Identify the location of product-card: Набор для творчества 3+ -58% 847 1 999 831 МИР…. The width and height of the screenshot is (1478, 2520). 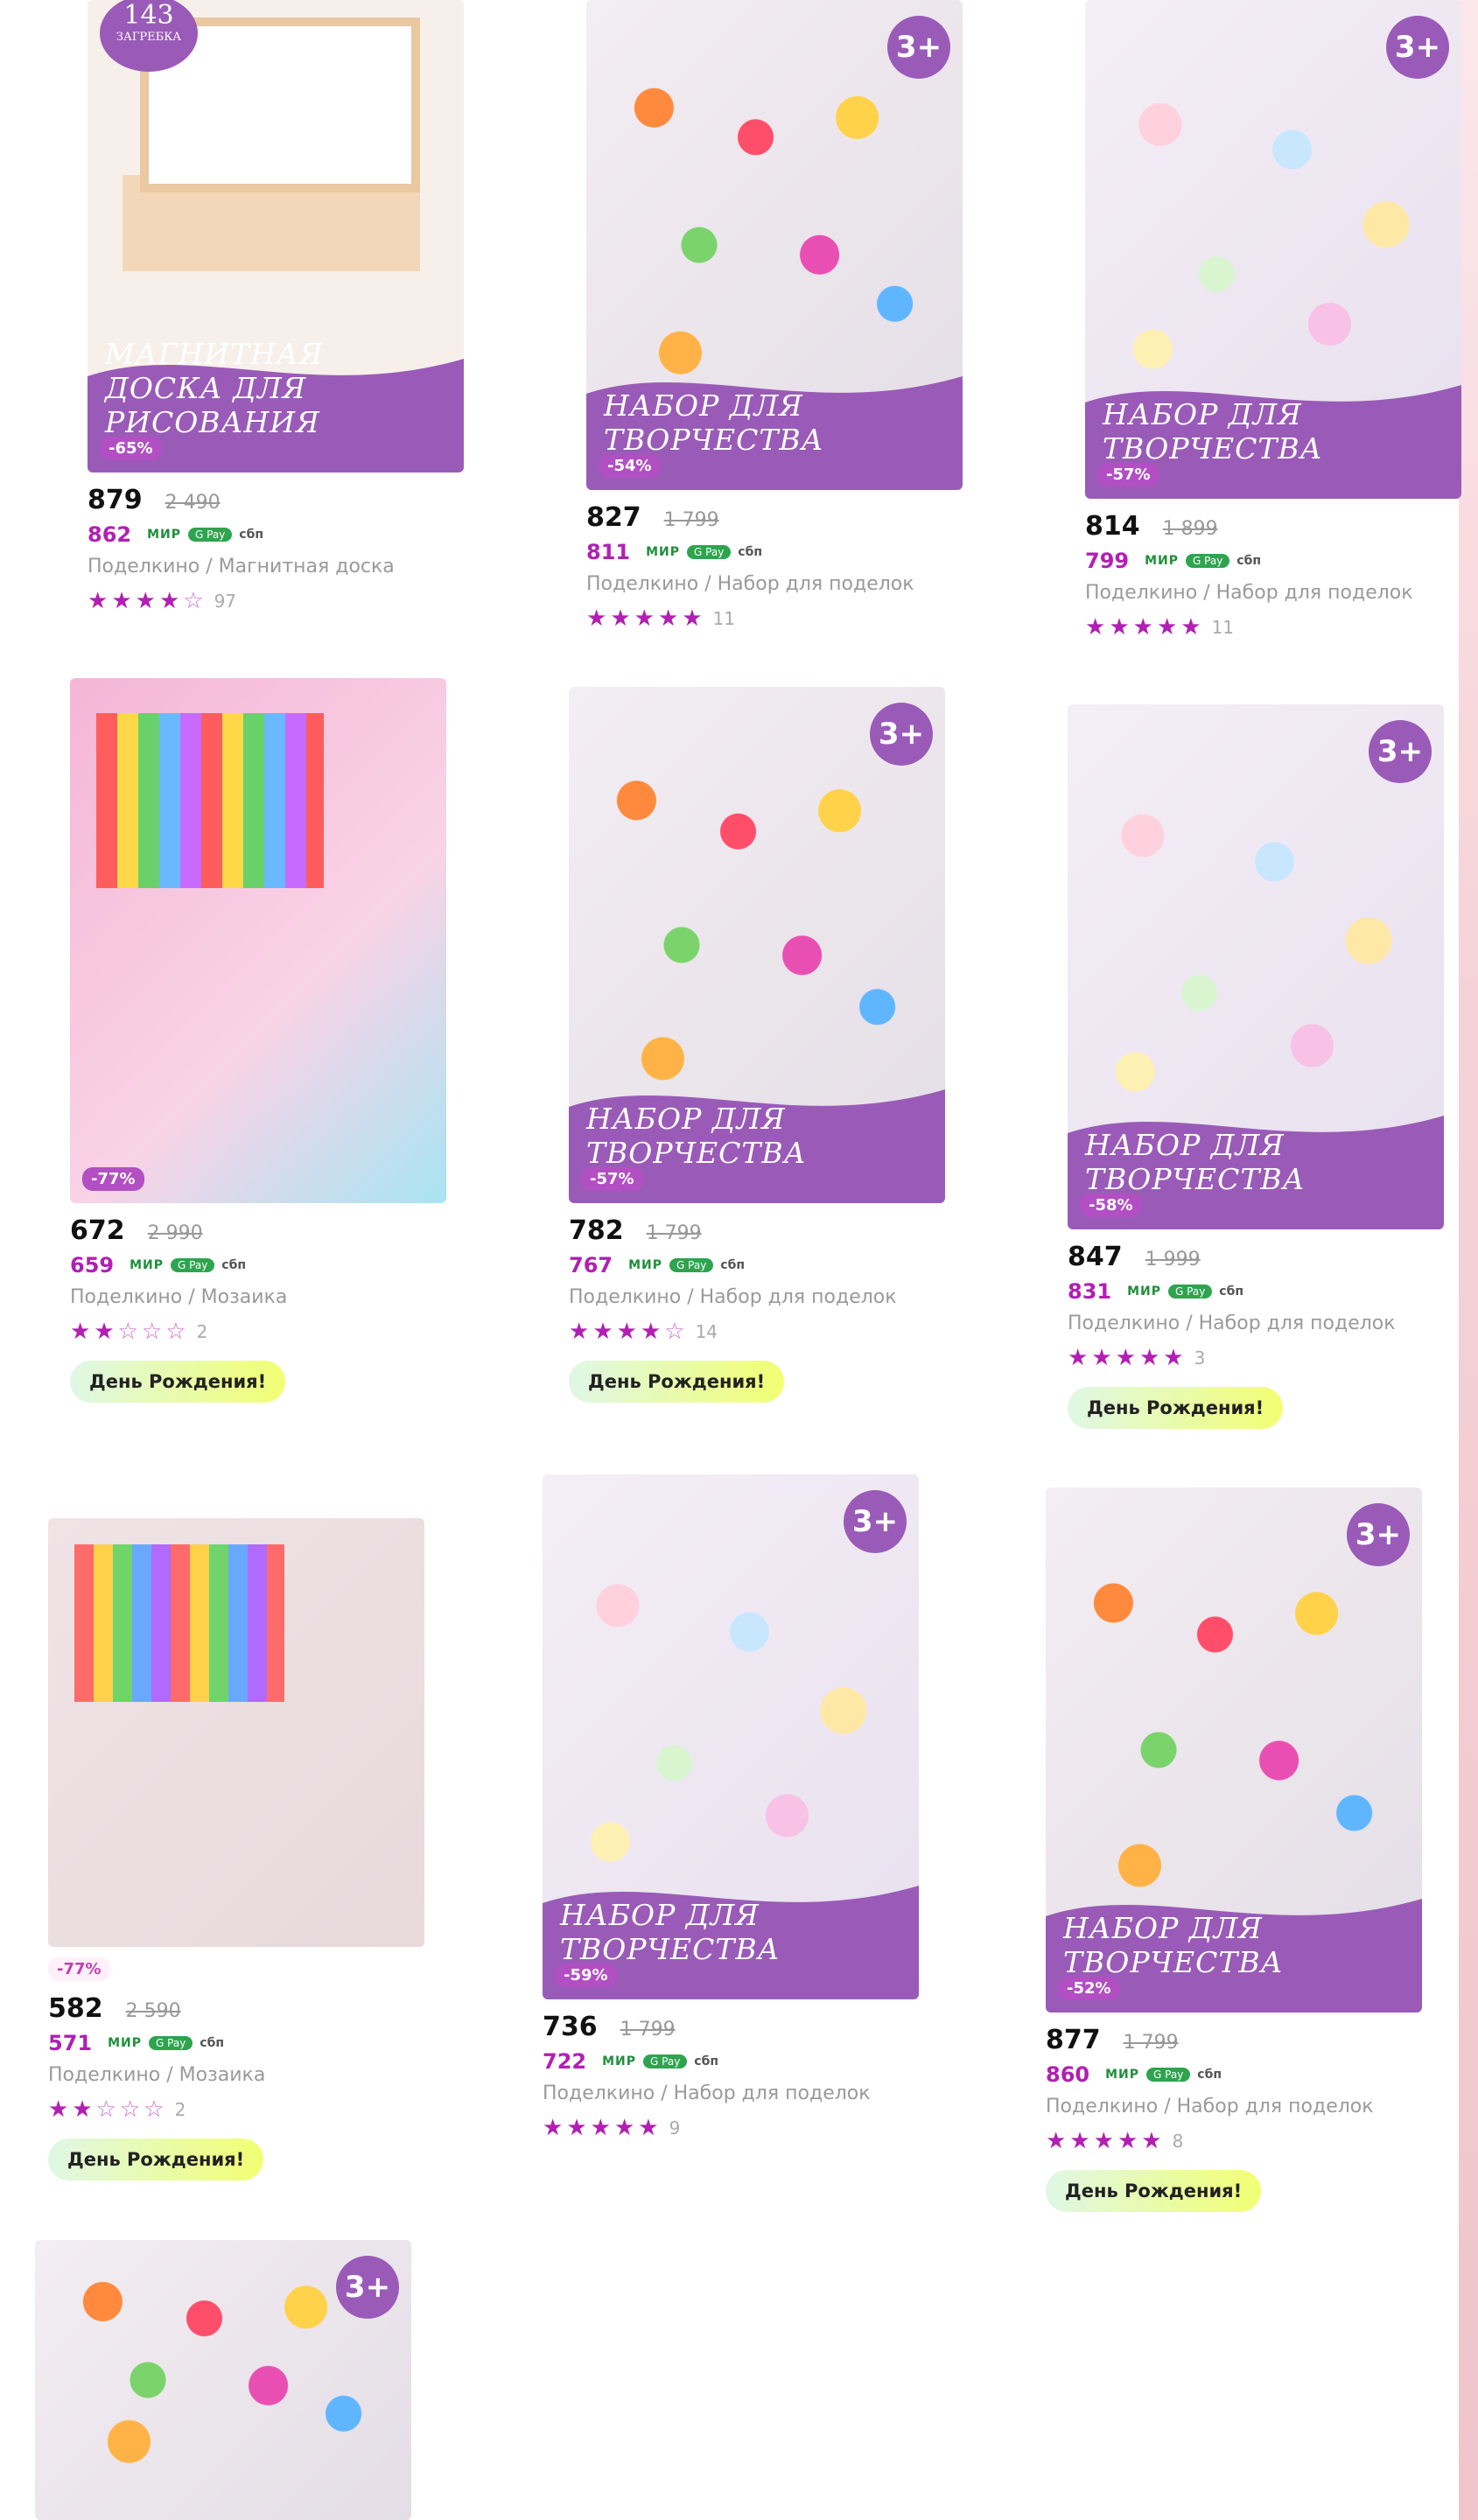
(1264, 1066).